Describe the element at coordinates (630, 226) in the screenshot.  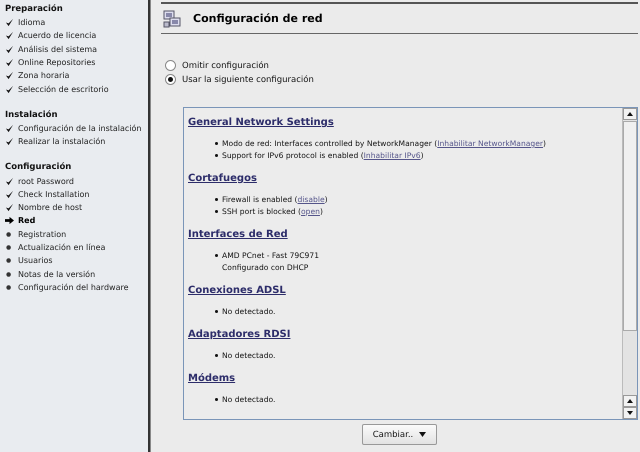
I see `scroll-thumb` at that location.